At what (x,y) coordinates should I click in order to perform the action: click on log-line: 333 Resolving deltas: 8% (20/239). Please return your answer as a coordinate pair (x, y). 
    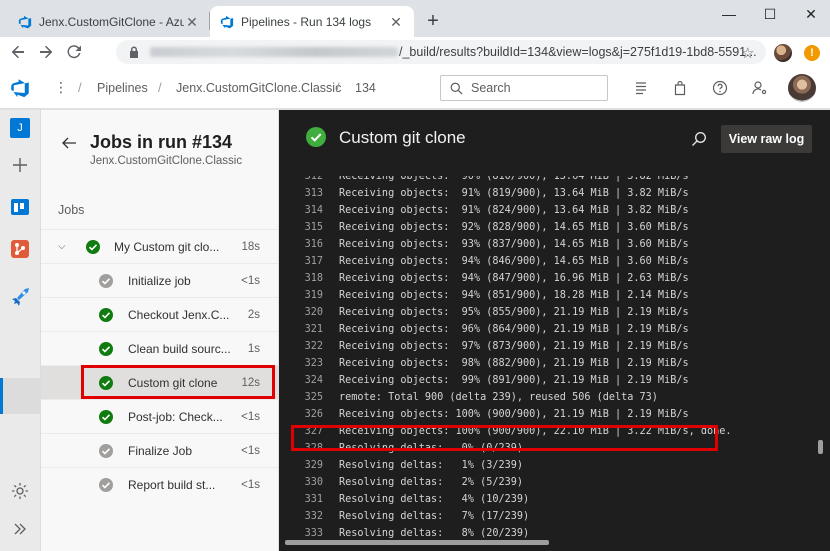
    Looking at the image, I should click on (404, 532).